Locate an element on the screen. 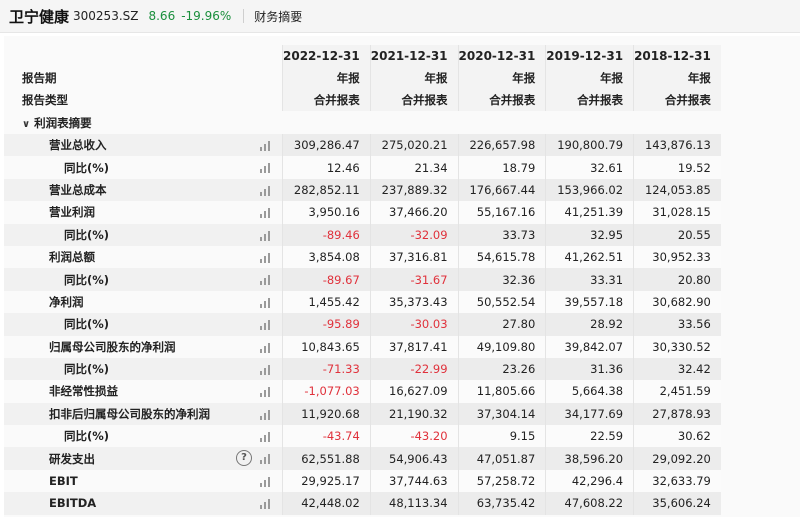 This screenshot has height=517, width=800. table-cell: 21,190.32 is located at coordinates (413, 414).